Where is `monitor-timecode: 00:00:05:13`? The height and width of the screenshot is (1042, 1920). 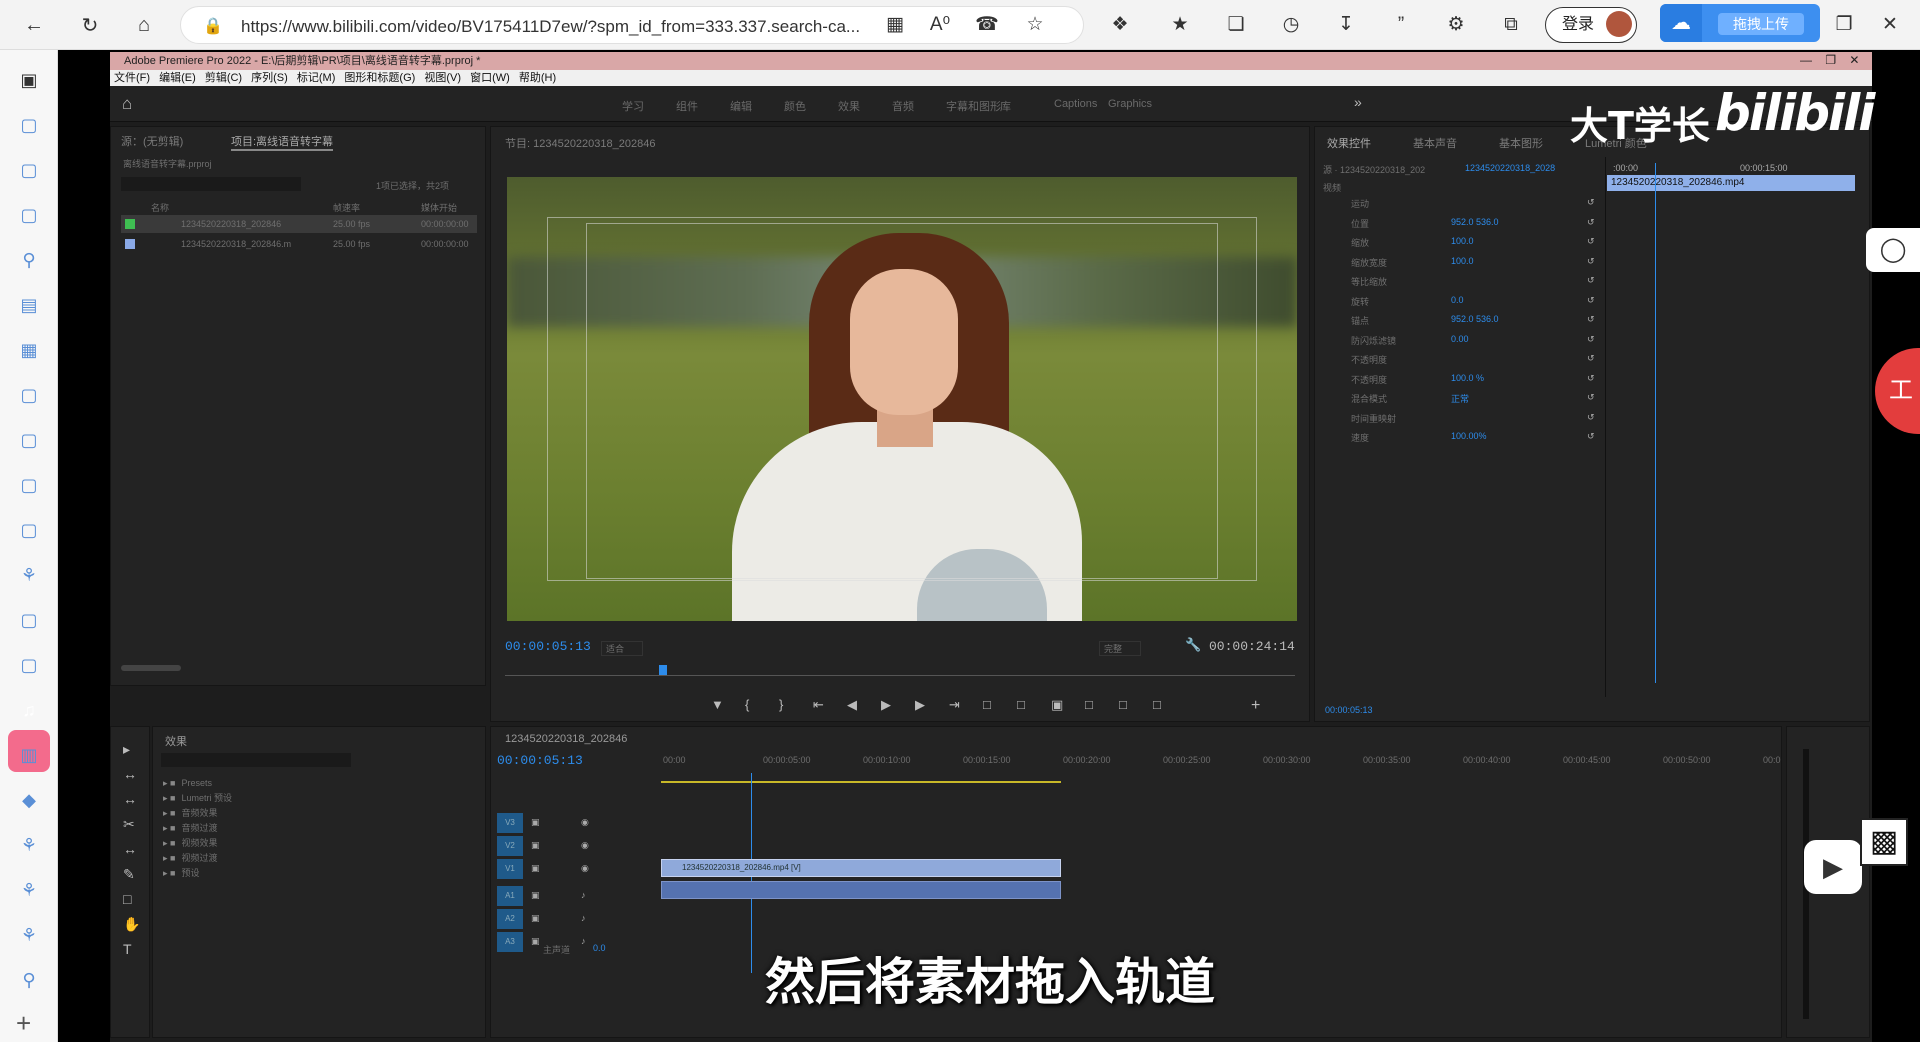 monitor-timecode: 00:00:05:13 is located at coordinates (548, 646).